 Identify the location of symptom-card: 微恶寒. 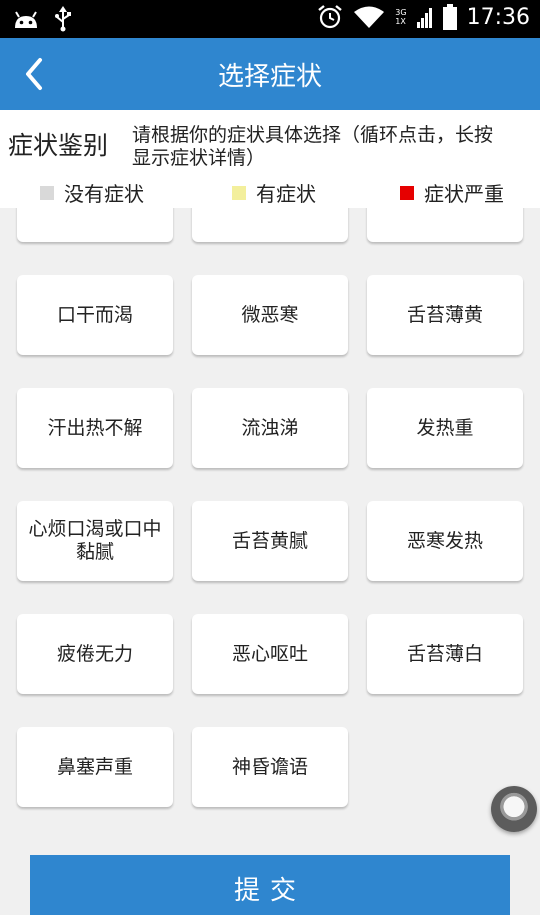
(270, 315).